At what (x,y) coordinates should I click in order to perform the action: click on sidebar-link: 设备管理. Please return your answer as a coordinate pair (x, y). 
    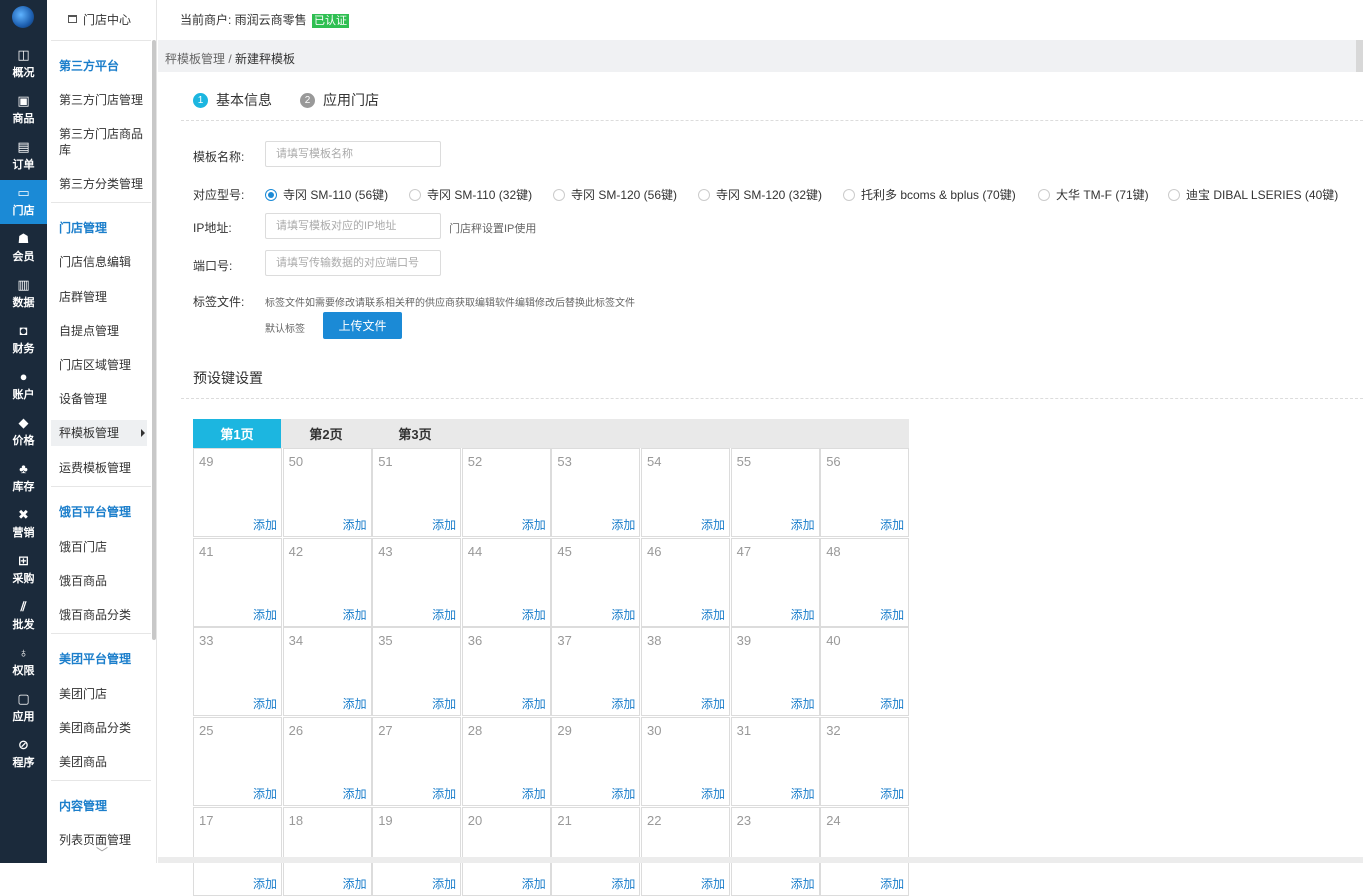
    Looking at the image, I should click on (105, 399).